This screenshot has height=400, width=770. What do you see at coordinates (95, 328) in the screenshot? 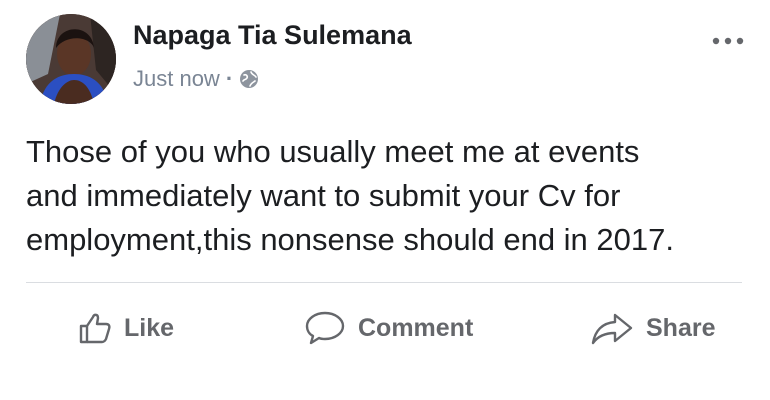
I see `thumbs-up-icon` at bounding box center [95, 328].